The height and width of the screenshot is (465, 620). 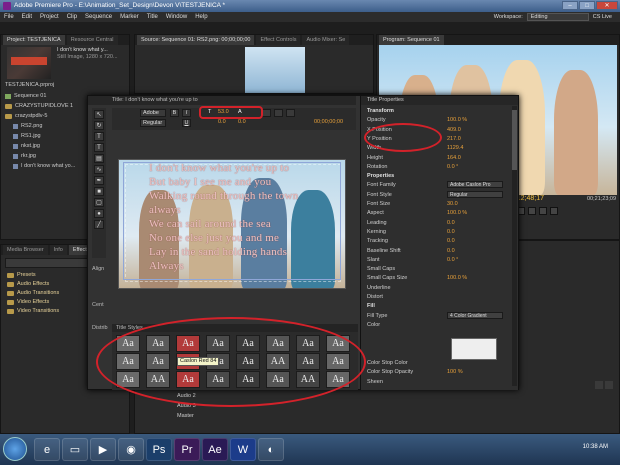 I want to click on align-center-icon, so click(x=278, y=113).